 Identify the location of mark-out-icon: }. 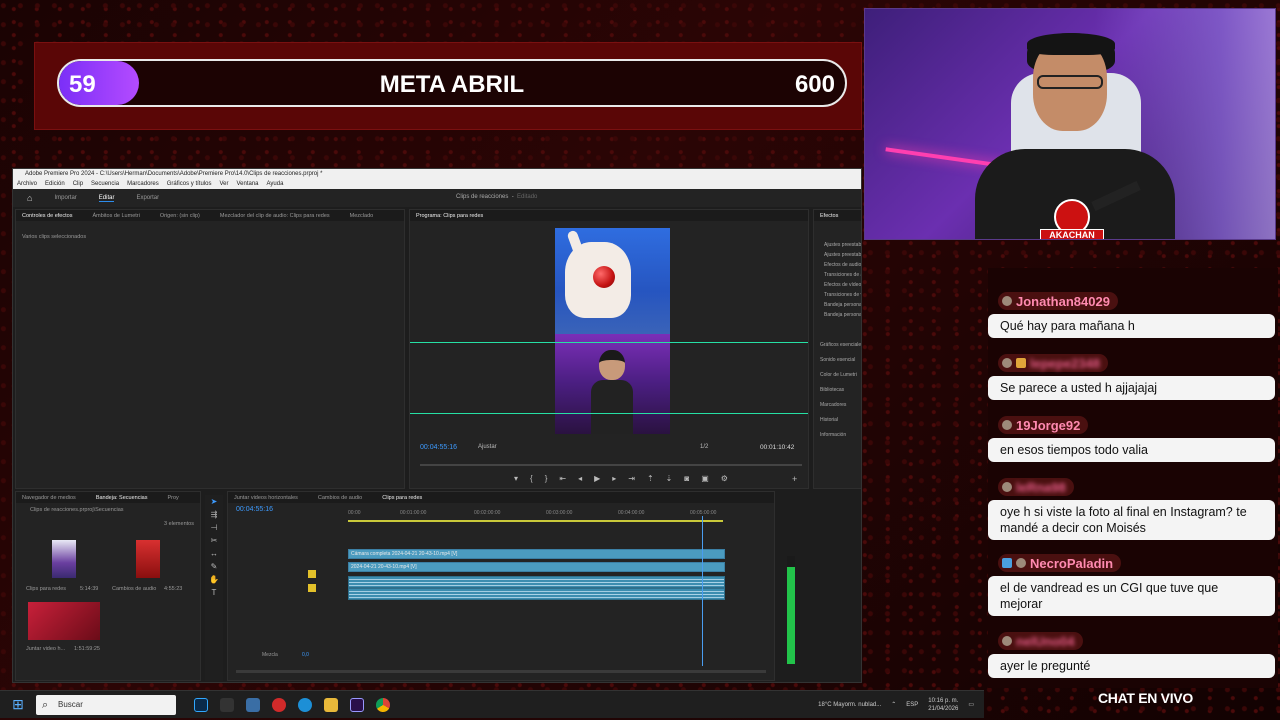
(546, 478).